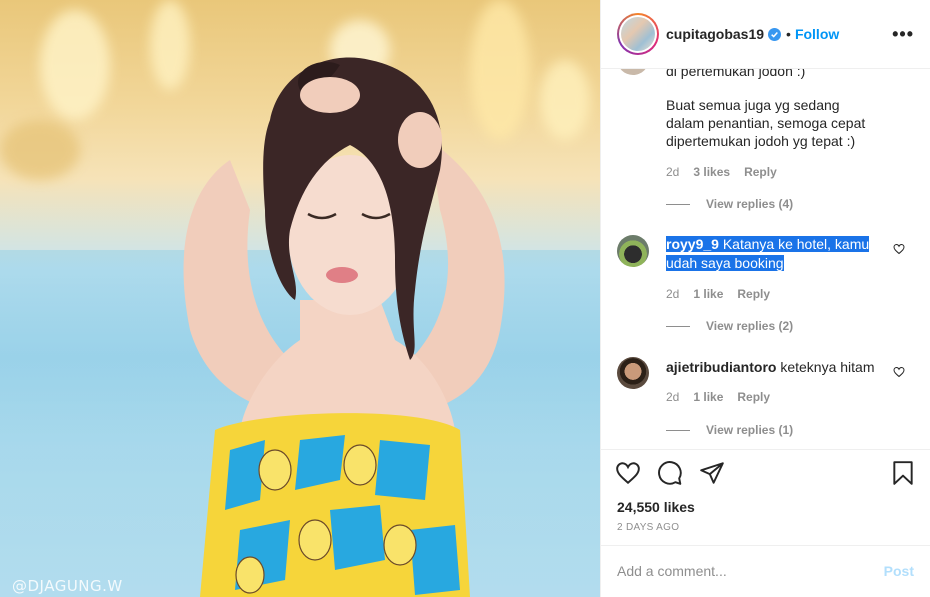 Image resolution: width=930 pixels, height=597 pixels. What do you see at coordinates (903, 473) in the screenshot?
I see `bookmark-icon` at bounding box center [903, 473].